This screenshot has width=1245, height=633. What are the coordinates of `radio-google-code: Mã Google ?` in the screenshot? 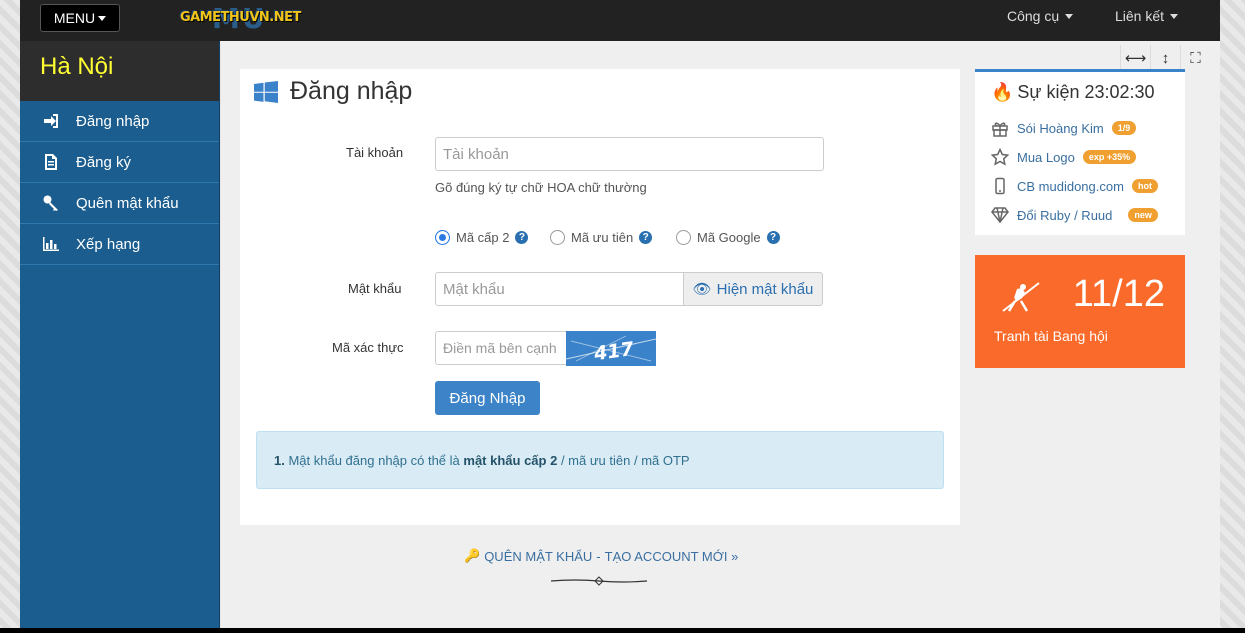 It's located at (728, 237).